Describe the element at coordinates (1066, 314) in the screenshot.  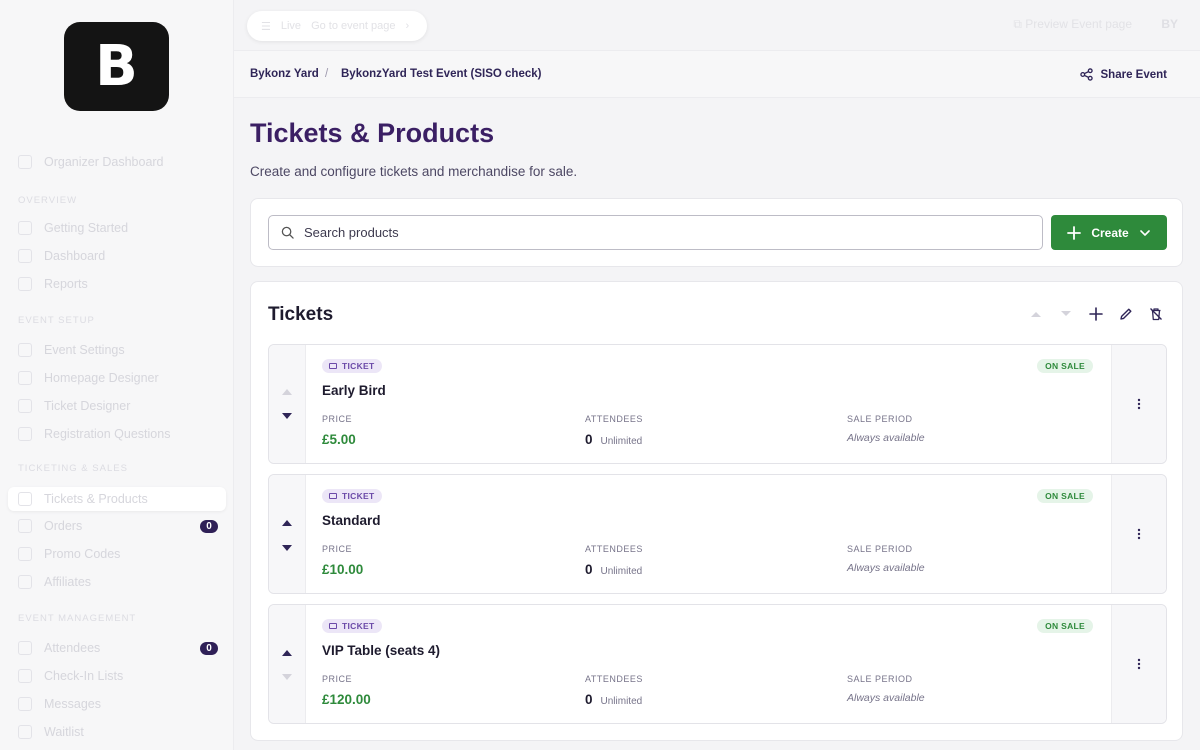
I see `sort-down-button` at that location.